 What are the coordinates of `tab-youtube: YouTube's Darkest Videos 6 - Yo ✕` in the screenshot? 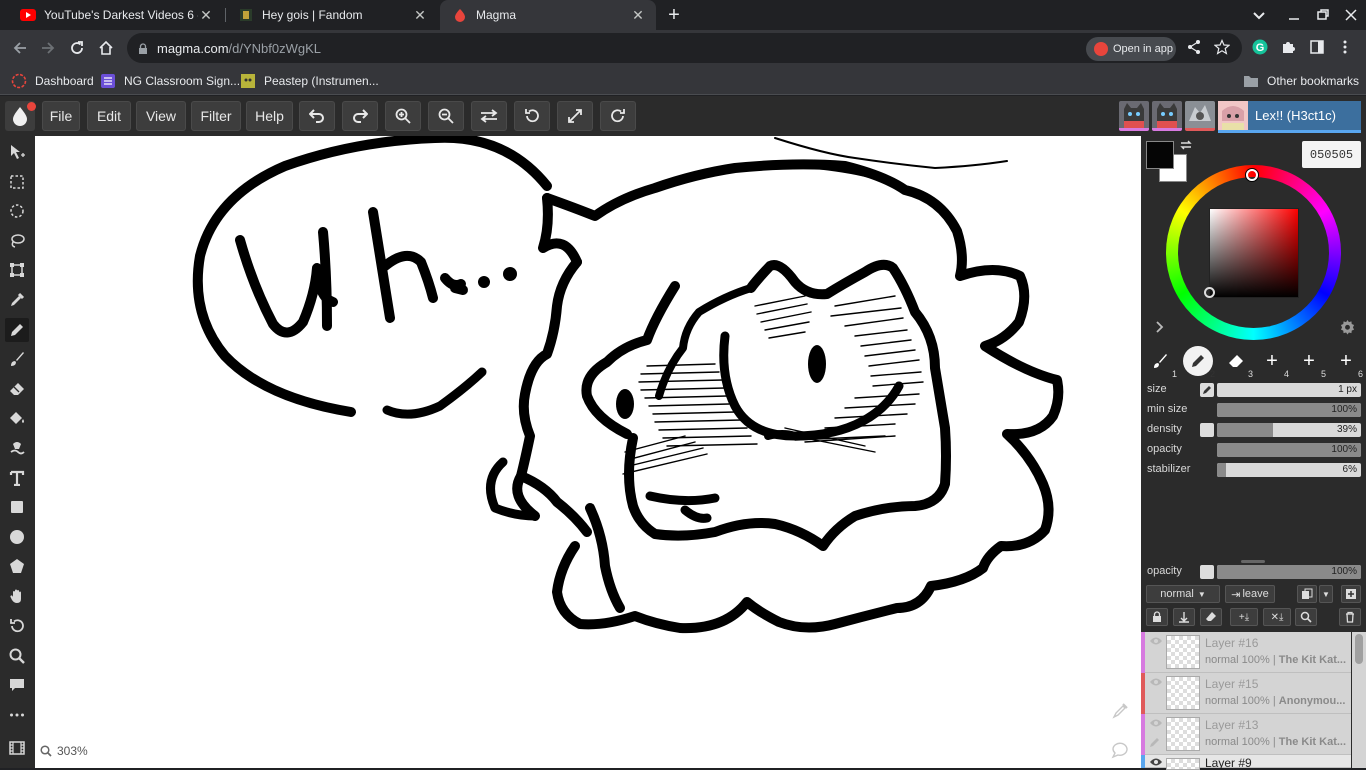 It's located at (116, 15).